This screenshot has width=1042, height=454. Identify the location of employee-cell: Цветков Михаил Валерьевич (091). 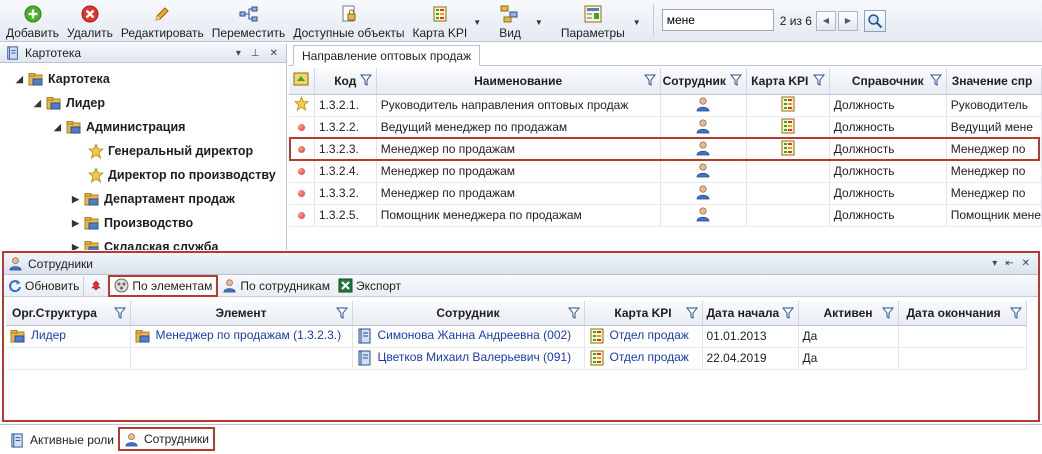
(468, 358).